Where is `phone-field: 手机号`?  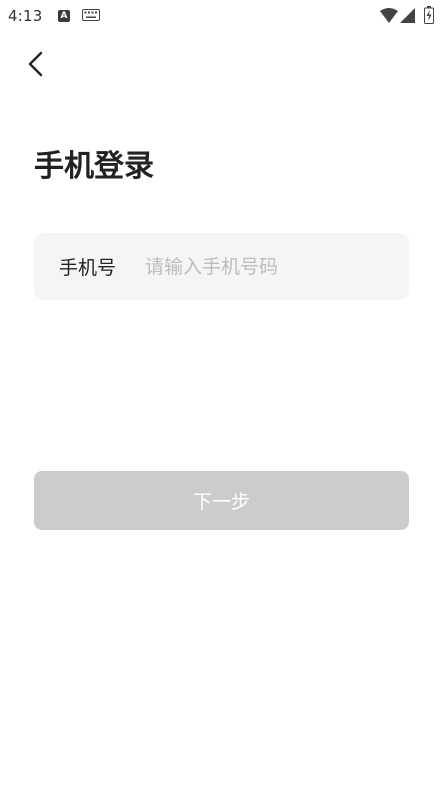 phone-field: 手机号 is located at coordinates (221, 266).